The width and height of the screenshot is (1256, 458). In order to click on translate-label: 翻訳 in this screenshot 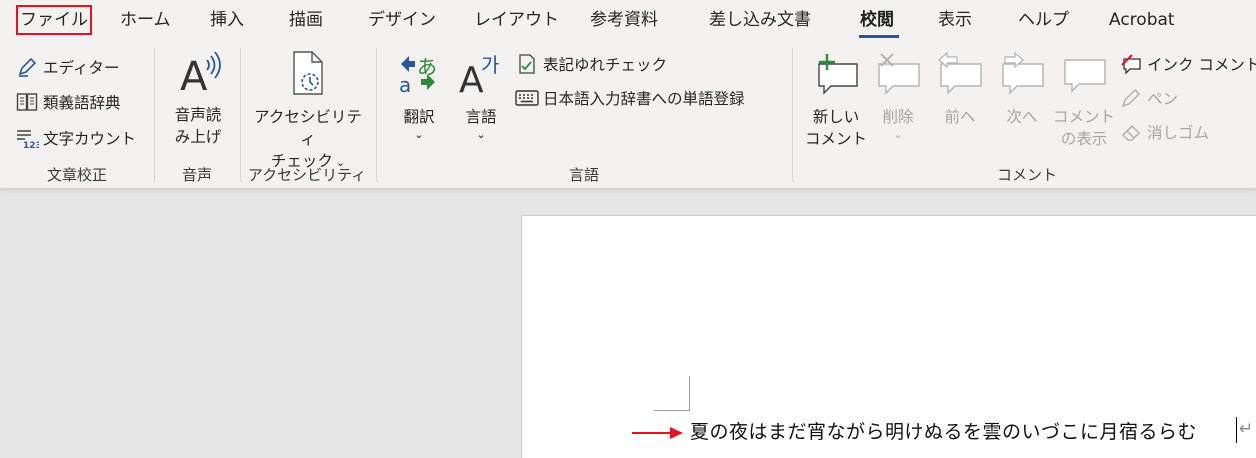, I will do `click(419, 117)`.